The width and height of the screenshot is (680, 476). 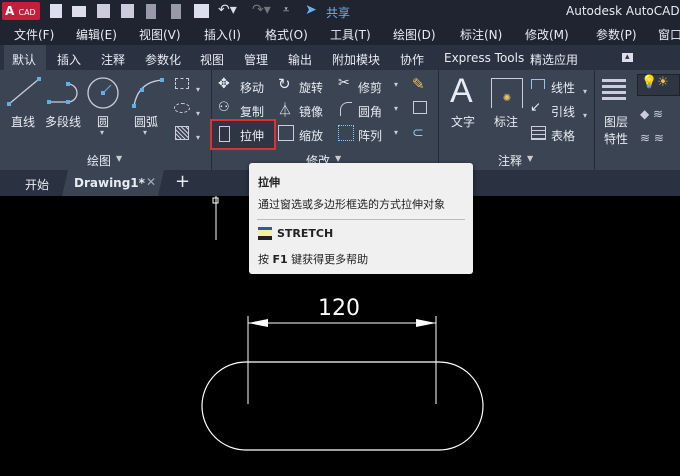 I want to click on open-sheet-icon, so click(x=151, y=11).